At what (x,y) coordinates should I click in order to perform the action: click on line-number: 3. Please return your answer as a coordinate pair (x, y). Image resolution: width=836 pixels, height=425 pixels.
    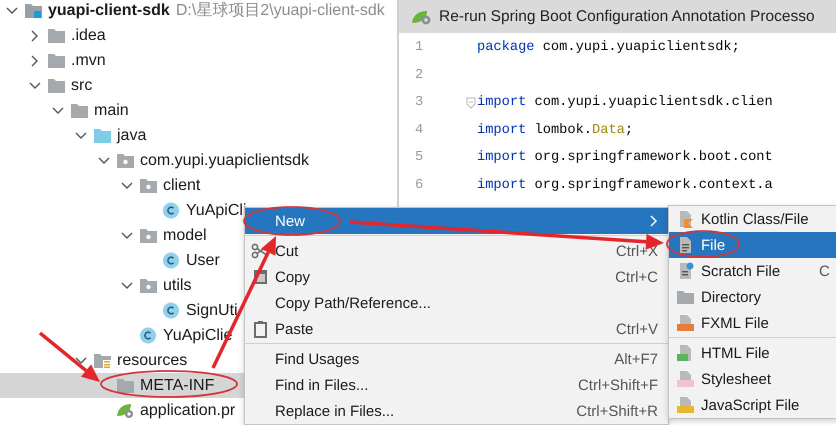
    Looking at the image, I should click on (419, 102).